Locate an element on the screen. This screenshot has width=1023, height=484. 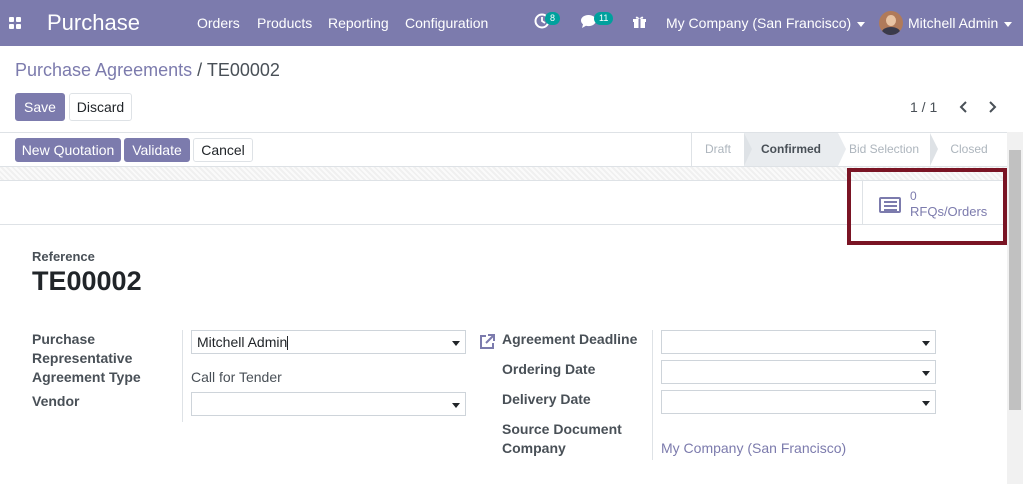
user-menu: Mitchell Admin is located at coordinates (960, 23).